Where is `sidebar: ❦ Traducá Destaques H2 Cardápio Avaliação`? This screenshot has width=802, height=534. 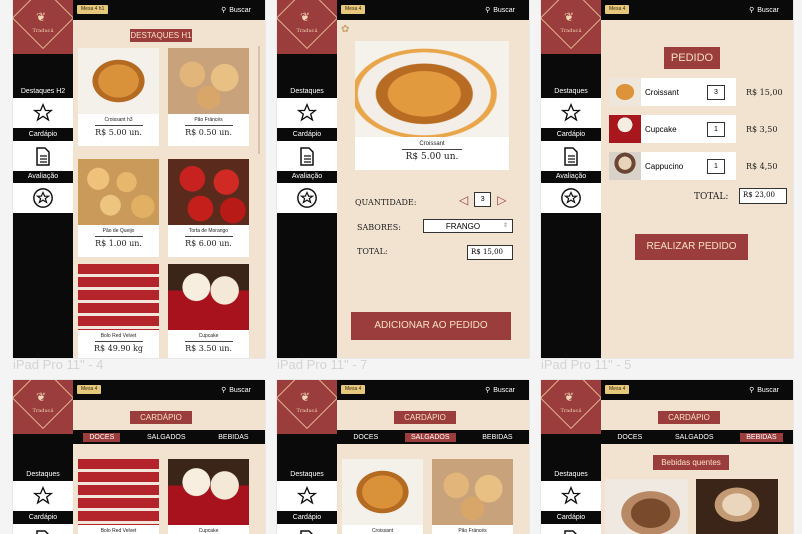 sidebar: ❦ Traducá Destaques H2 Cardápio Avaliação is located at coordinates (43, 179).